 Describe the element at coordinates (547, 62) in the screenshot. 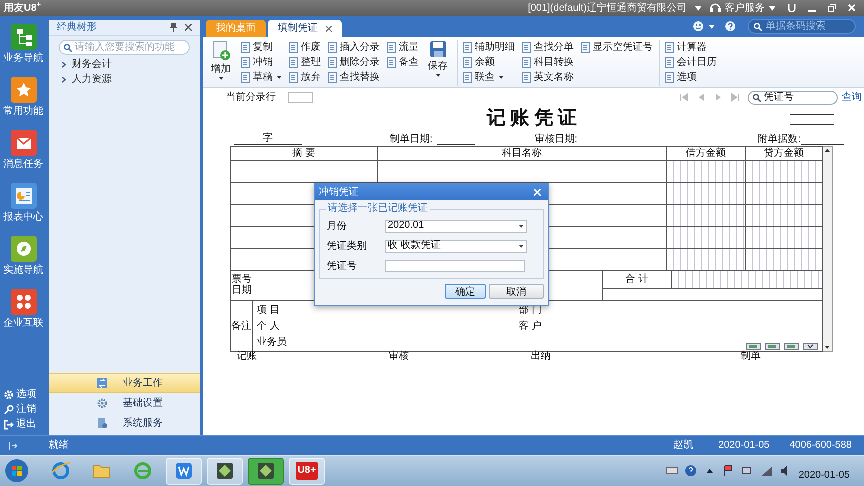

I see `toolbar-button: 科目转换` at that location.